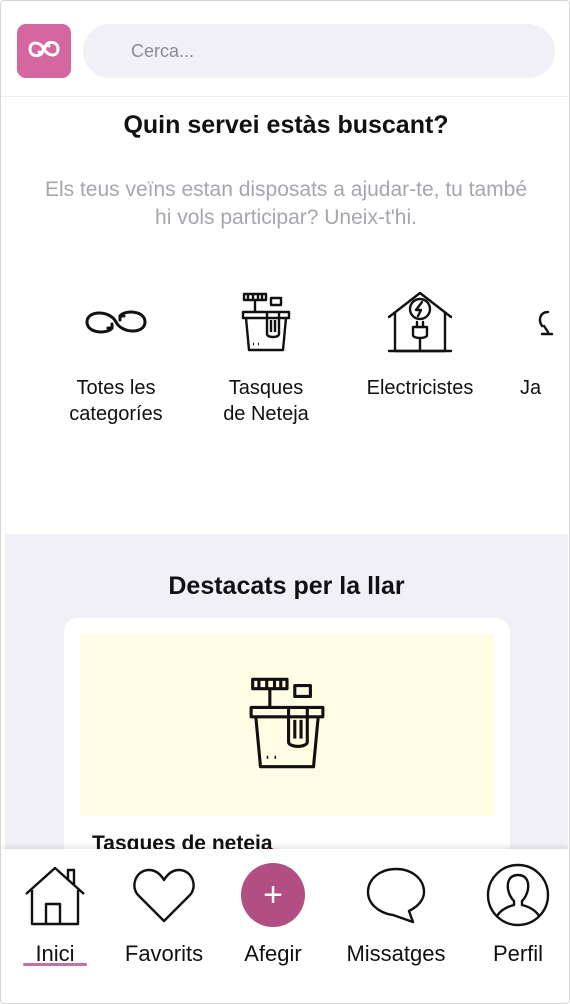 This screenshot has height=1004, width=570. Describe the element at coordinates (164, 895) in the screenshot. I see `heart-icon` at that location.